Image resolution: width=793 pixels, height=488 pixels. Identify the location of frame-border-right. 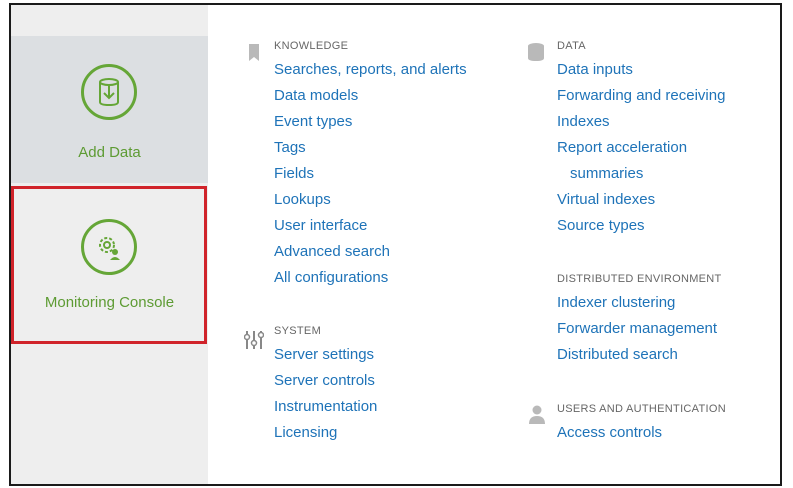
(781, 244).